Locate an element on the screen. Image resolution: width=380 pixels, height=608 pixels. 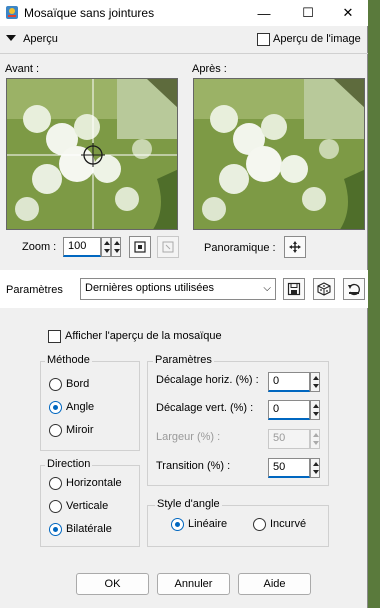
method-label-angle: Angle is located at coordinates (80, 407).